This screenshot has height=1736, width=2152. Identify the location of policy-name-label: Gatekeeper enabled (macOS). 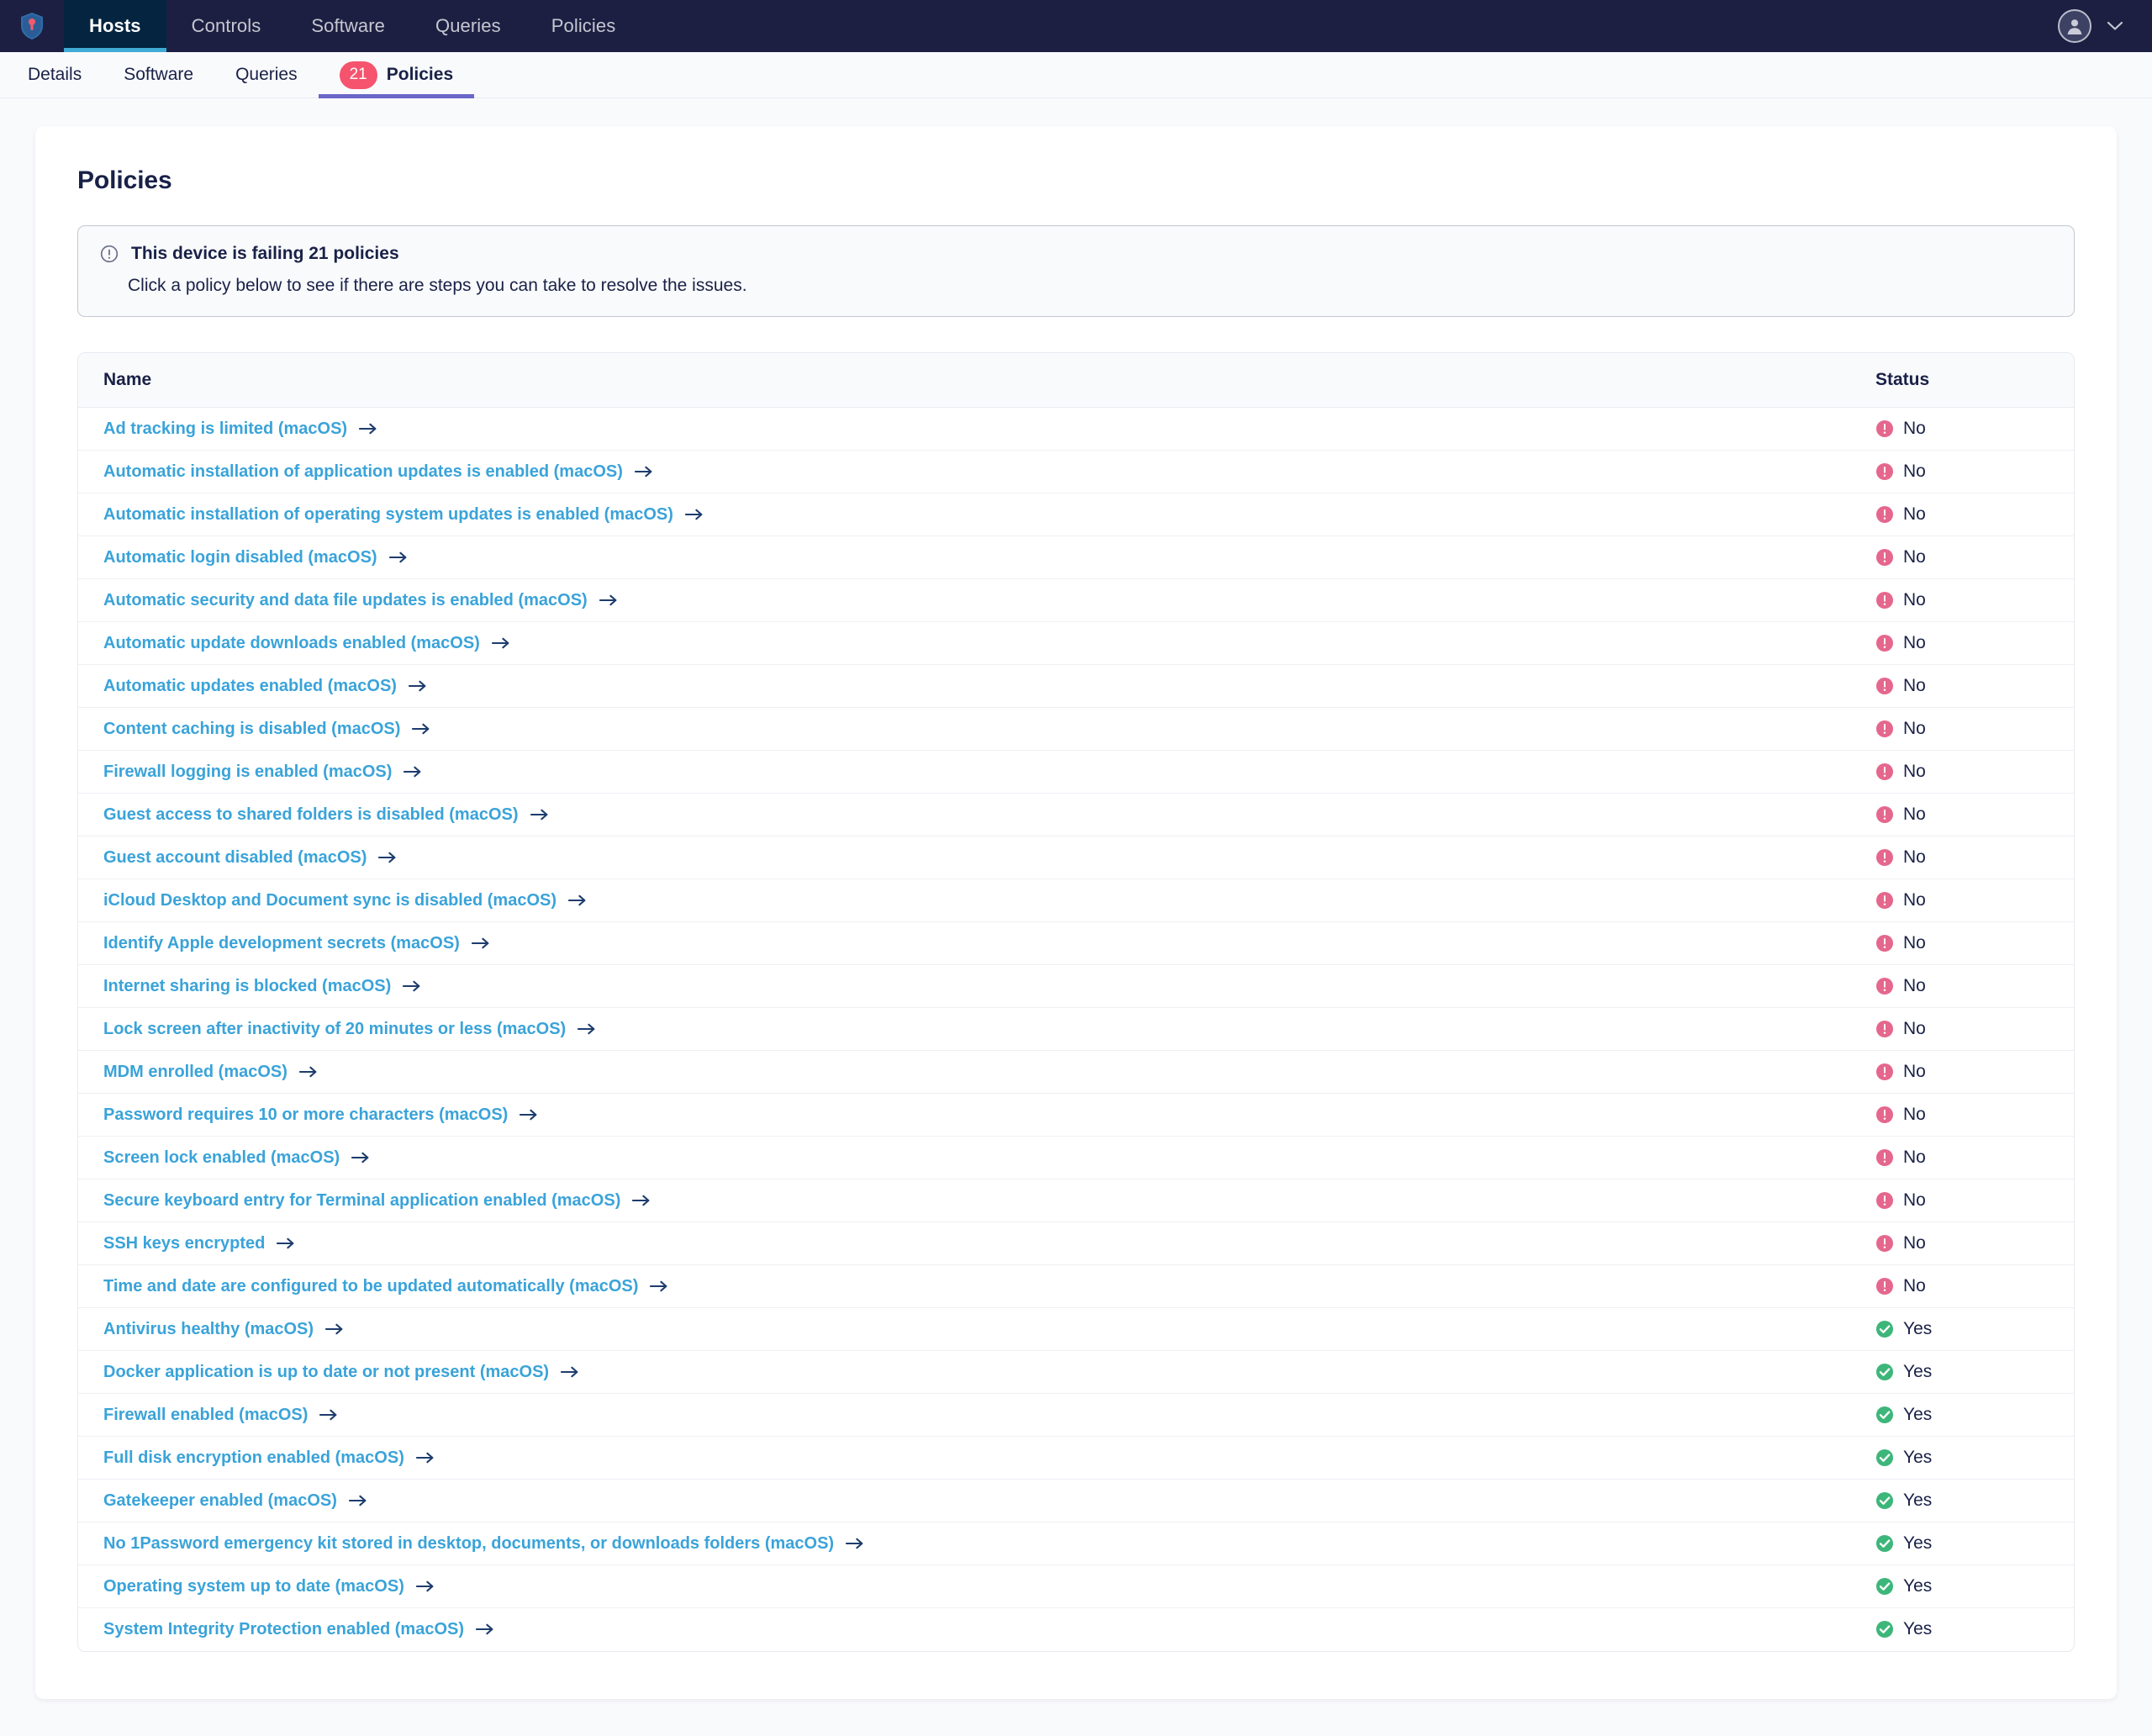
(220, 1500).